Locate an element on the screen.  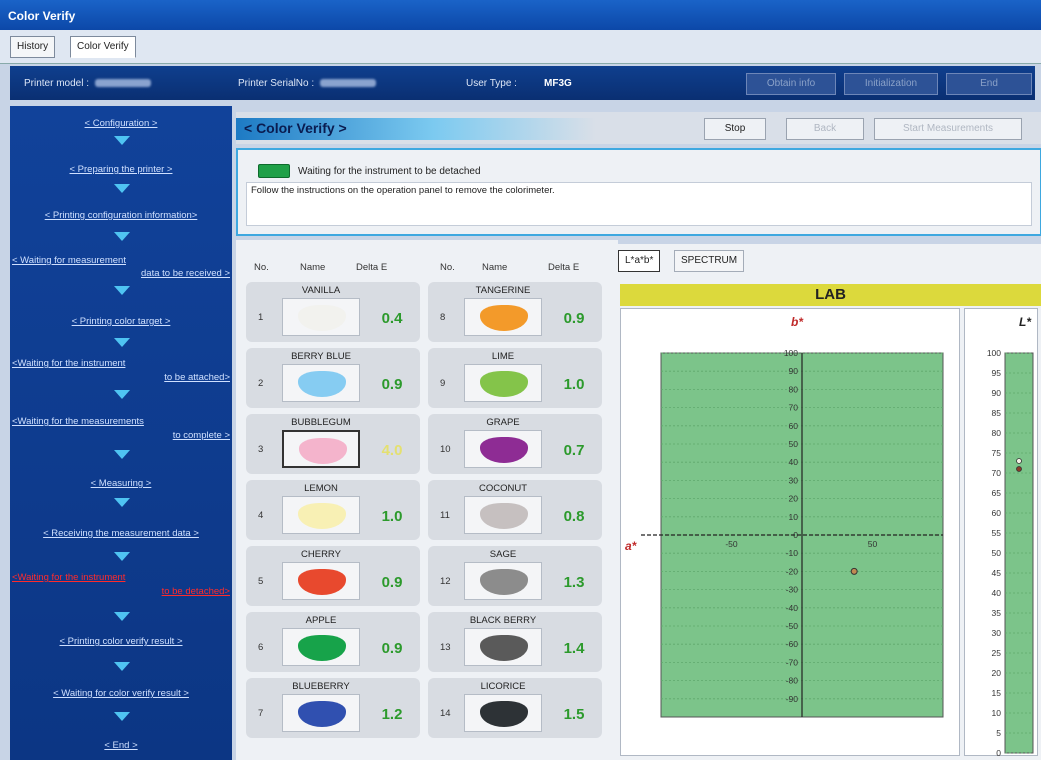
tab-history: History is located at coordinates (33, 47).